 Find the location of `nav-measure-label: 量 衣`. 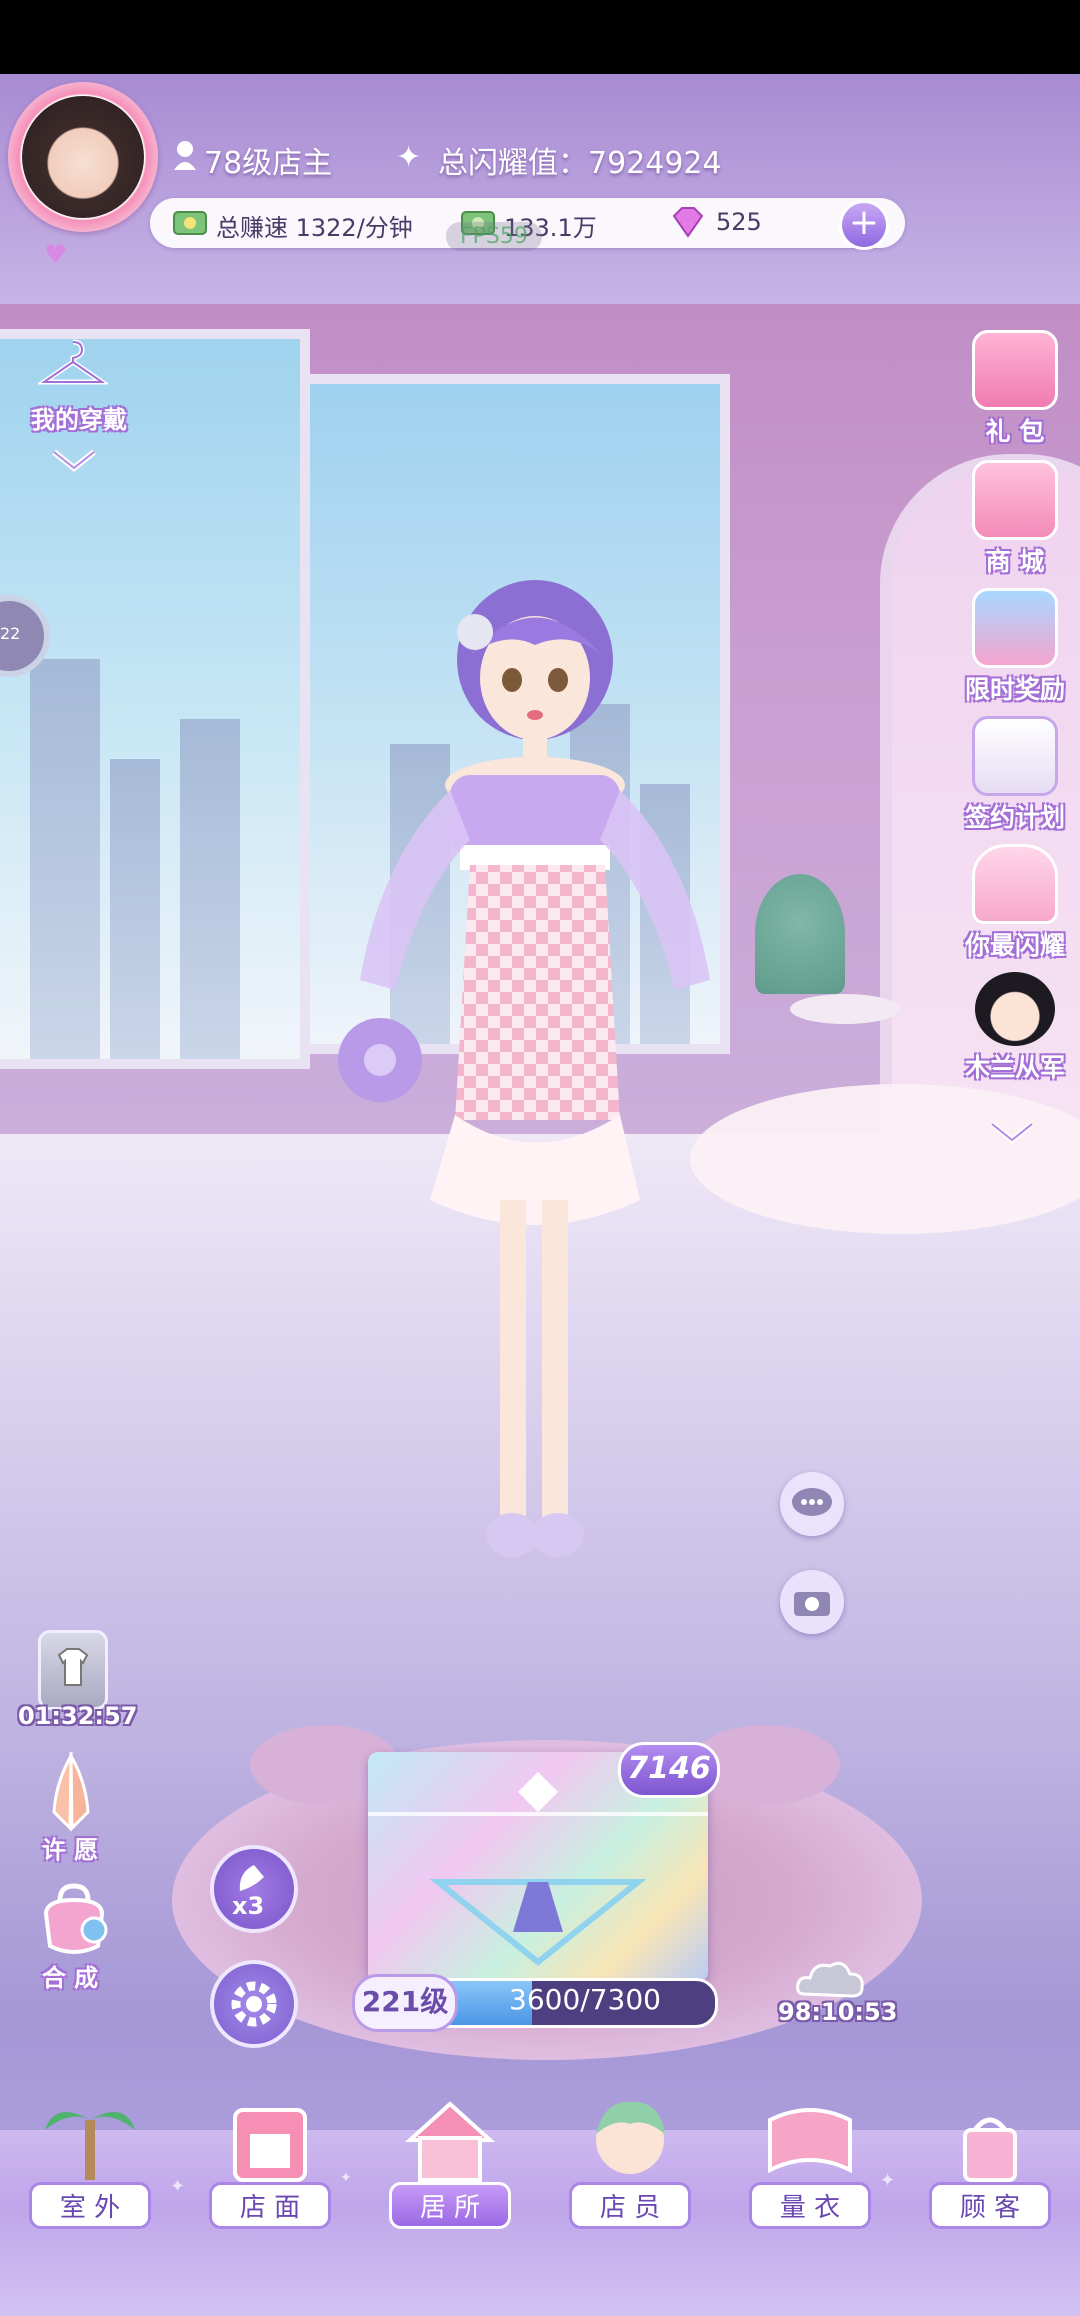

nav-measure-label: 量 衣 is located at coordinates (810, 2205).